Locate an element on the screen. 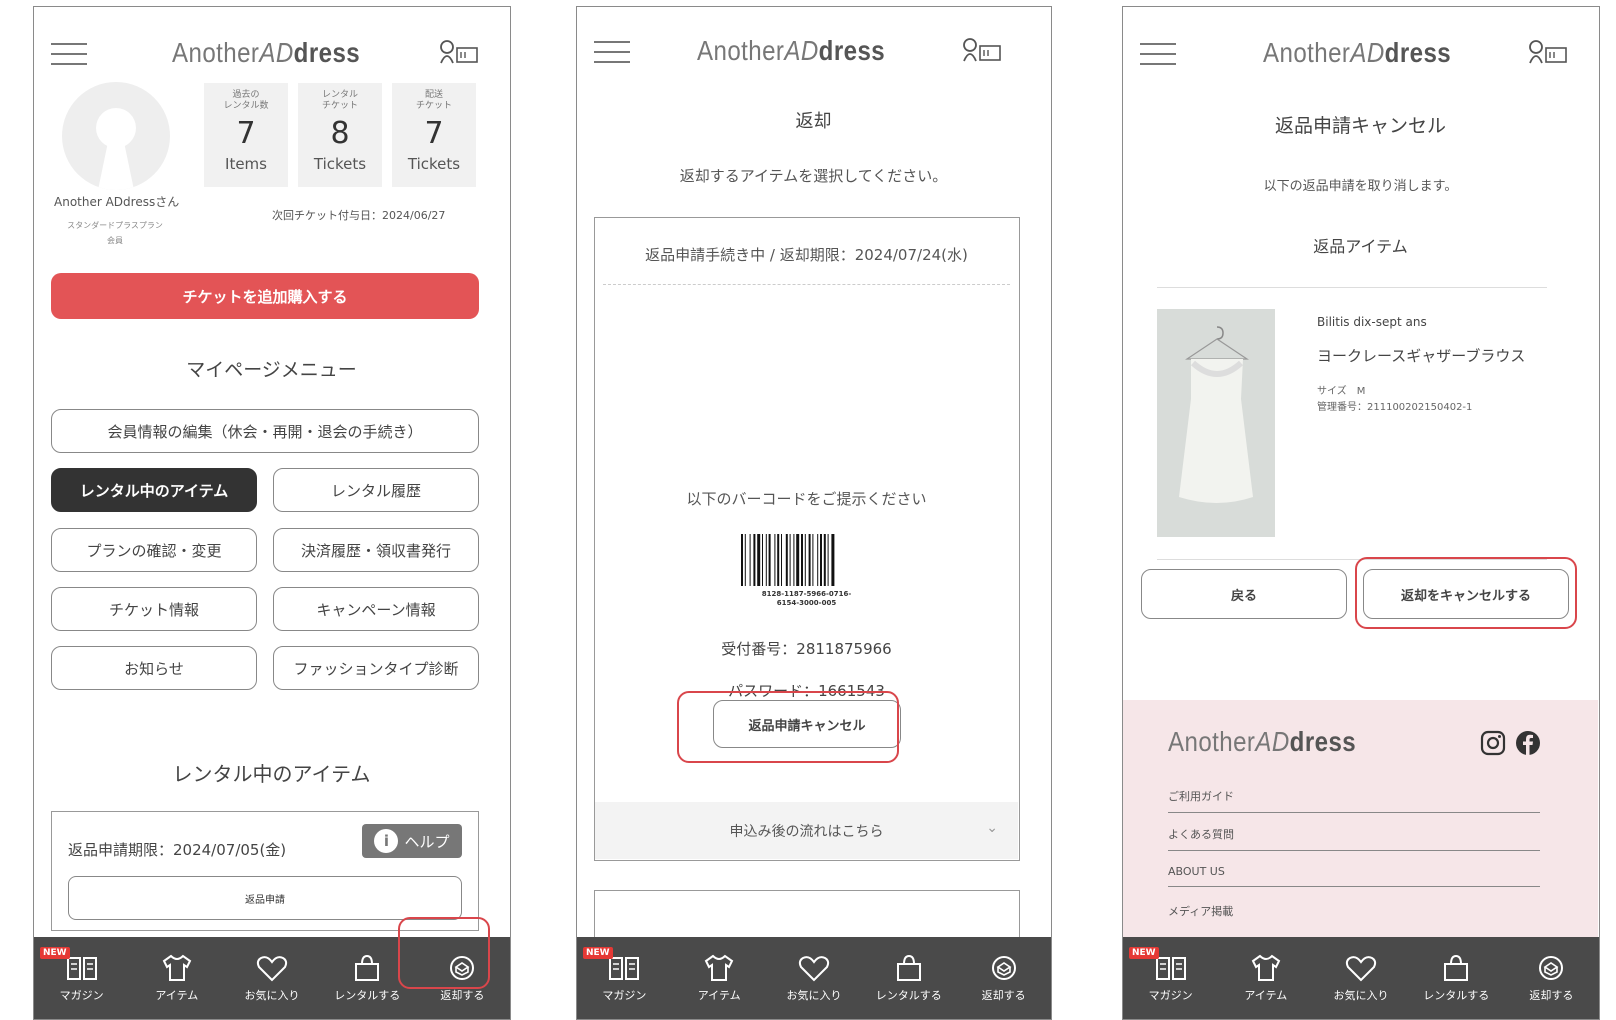 The image size is (1616, 1020). barcode-image is located at coordinates (788, 560).